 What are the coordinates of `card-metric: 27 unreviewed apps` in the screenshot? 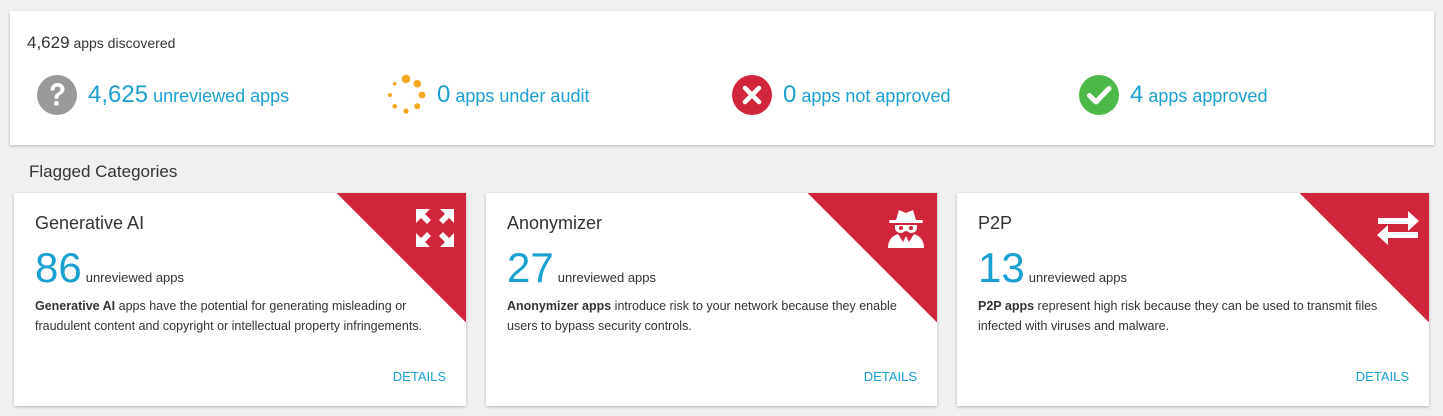 It's located at (581, 268).